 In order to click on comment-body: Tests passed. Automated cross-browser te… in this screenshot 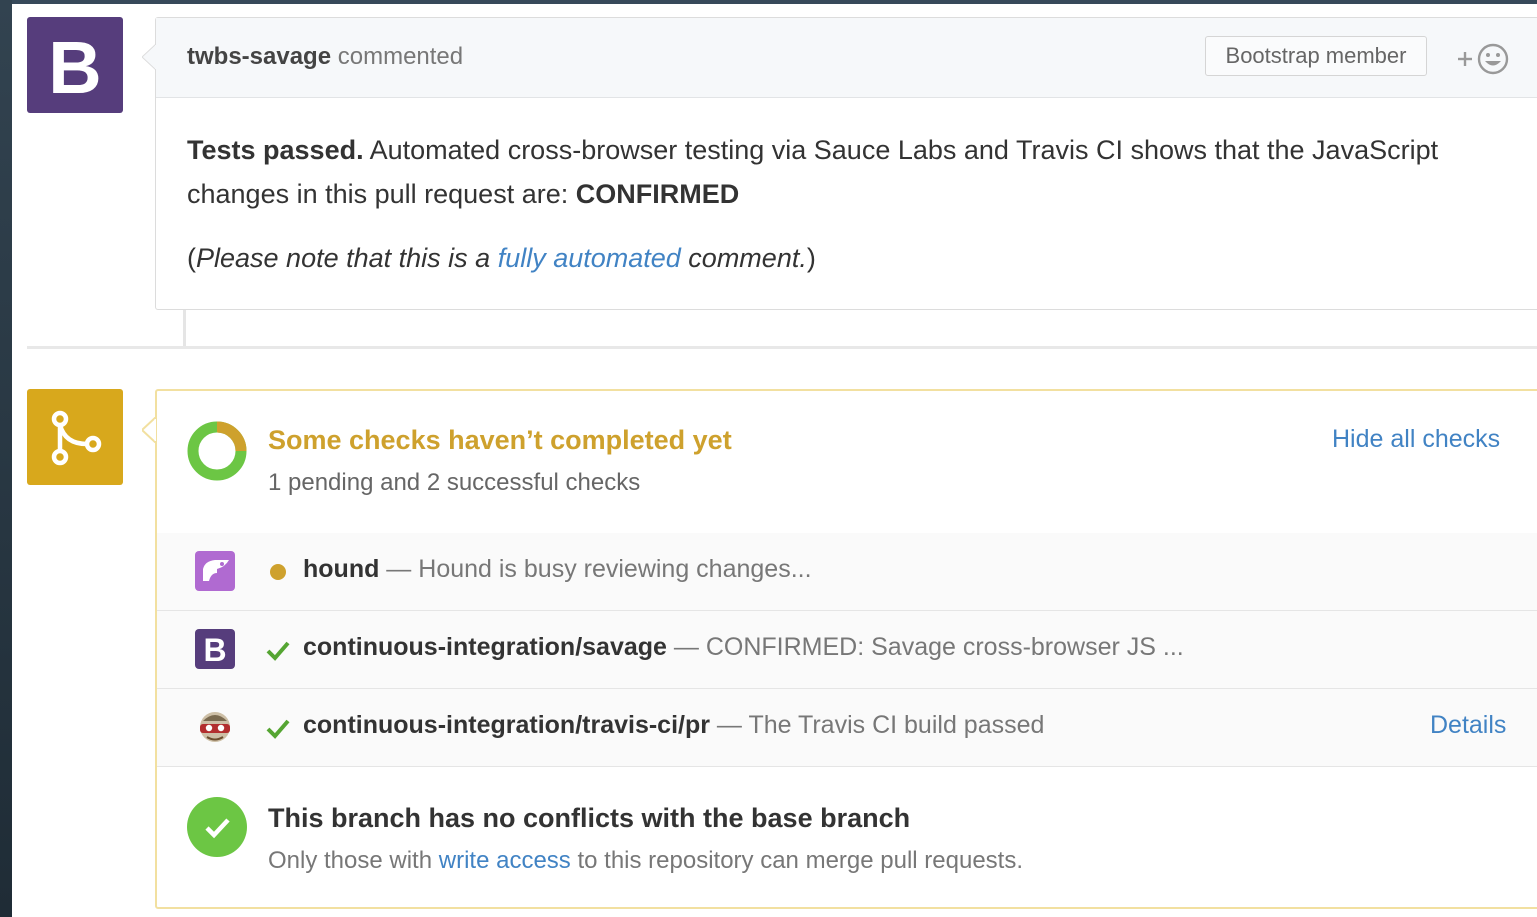, I will do `click(852, 203)`.